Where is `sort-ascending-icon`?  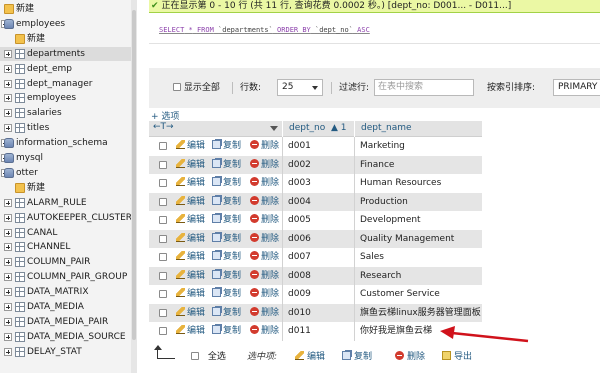
sort-ascending-icon is located at coordinates (274, 128).